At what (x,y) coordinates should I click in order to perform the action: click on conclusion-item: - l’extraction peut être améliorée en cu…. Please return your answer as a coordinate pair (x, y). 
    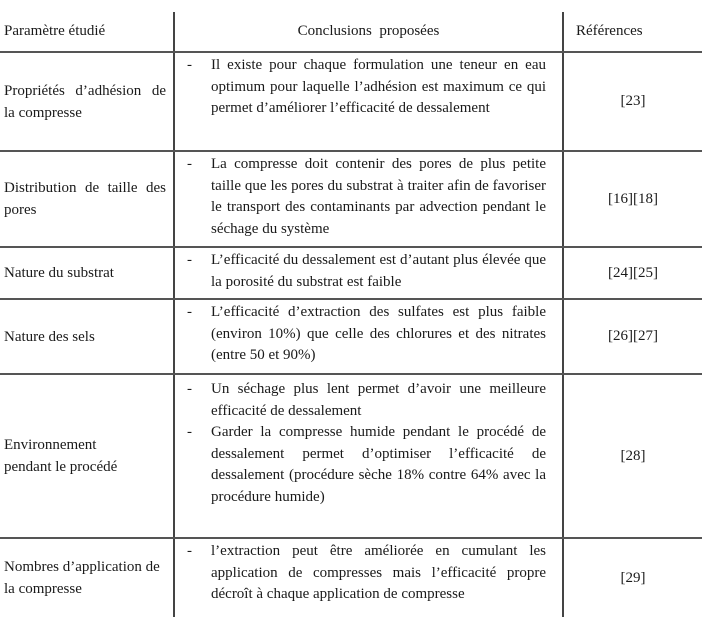
    Looking at the image, I should click on (363, 573).